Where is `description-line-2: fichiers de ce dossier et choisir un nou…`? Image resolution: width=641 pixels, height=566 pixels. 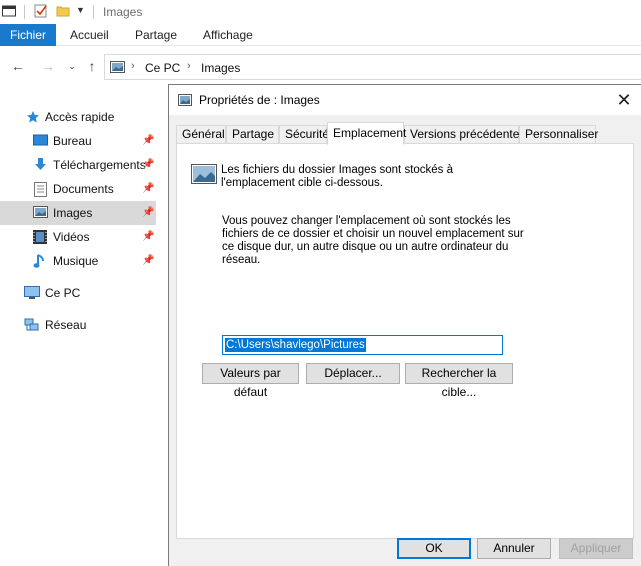 description-line-2: fichiers de ce dossier et choisir un nou… is located at coordinates (373, 234).